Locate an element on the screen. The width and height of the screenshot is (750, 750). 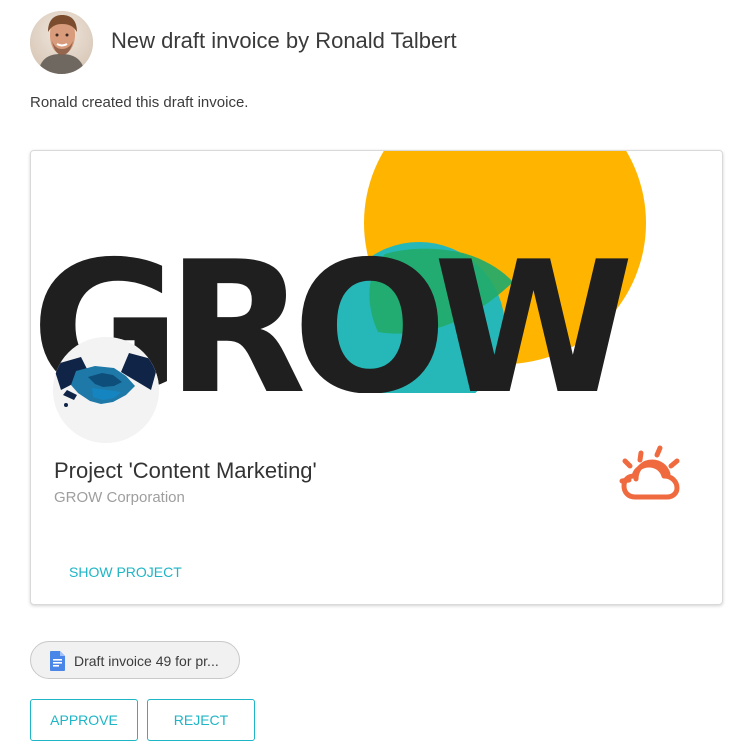
avatar is located at coordinates (61, 42).